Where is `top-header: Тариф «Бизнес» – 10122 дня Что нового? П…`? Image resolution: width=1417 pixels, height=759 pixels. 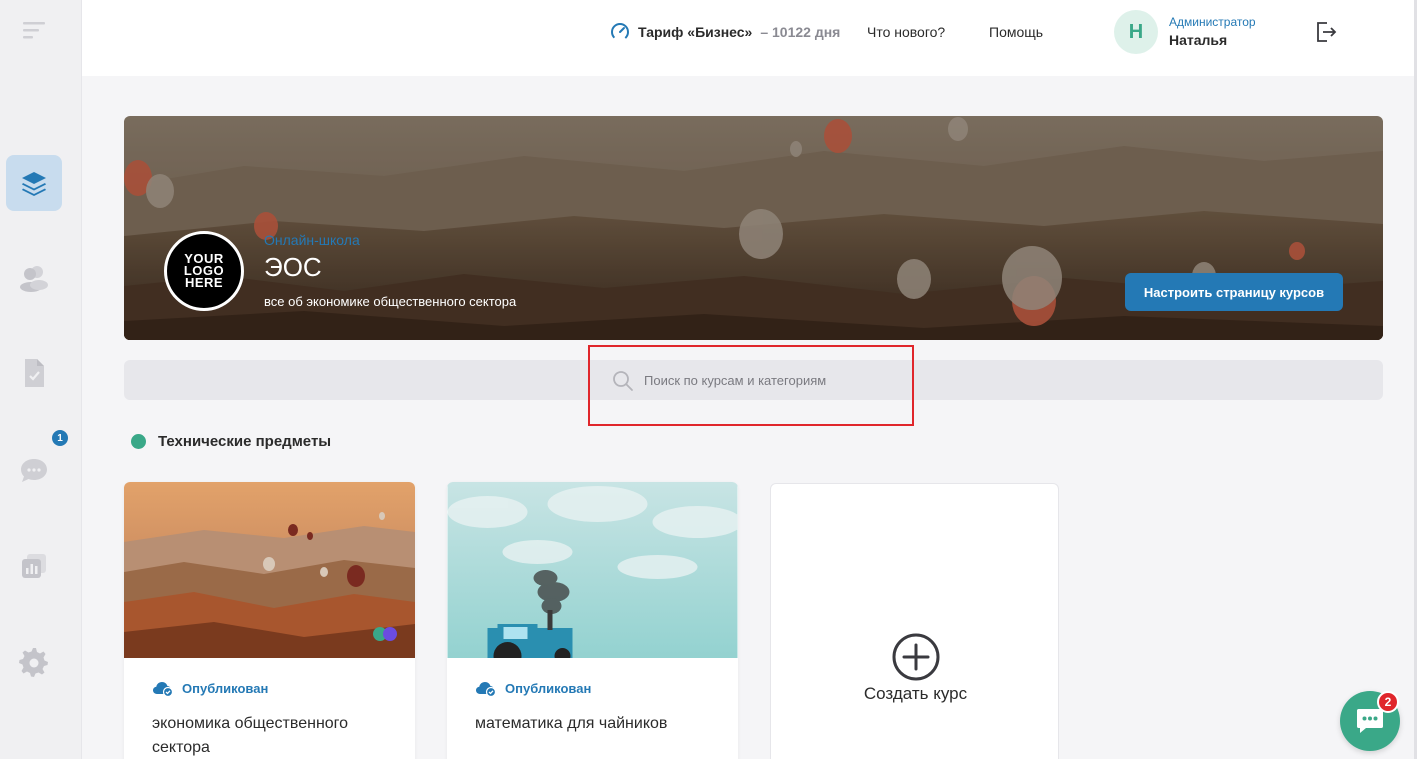
top-header: Тариф «Бизнес» – 10122 дня Что нового? П… is located at coordinates (749, 38).